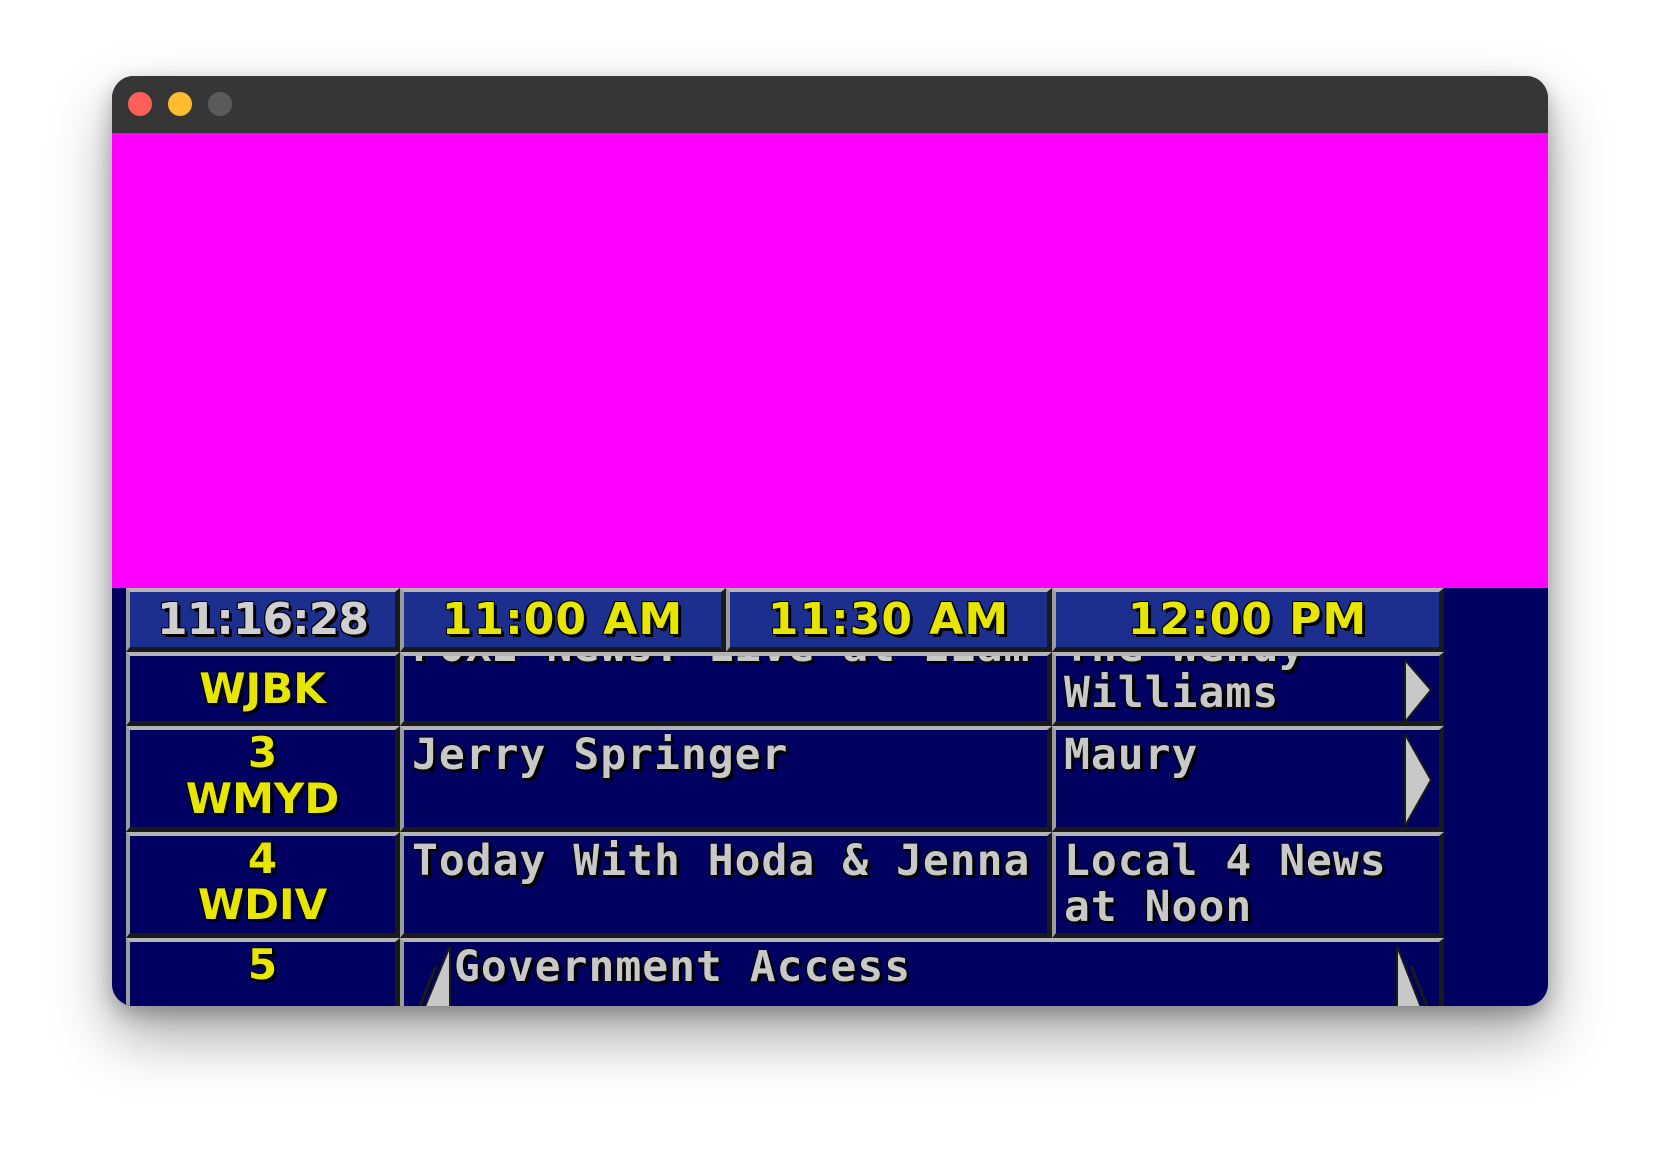 The image size is (1656, 1152). I want to click on program-cell: Jerry Springer, so click(726, 779).